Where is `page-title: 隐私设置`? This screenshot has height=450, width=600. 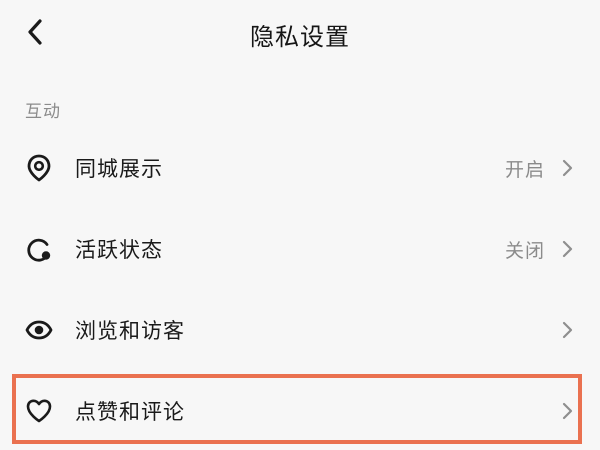 page-title: 隐私设置 is located at coordinates (300, 37).